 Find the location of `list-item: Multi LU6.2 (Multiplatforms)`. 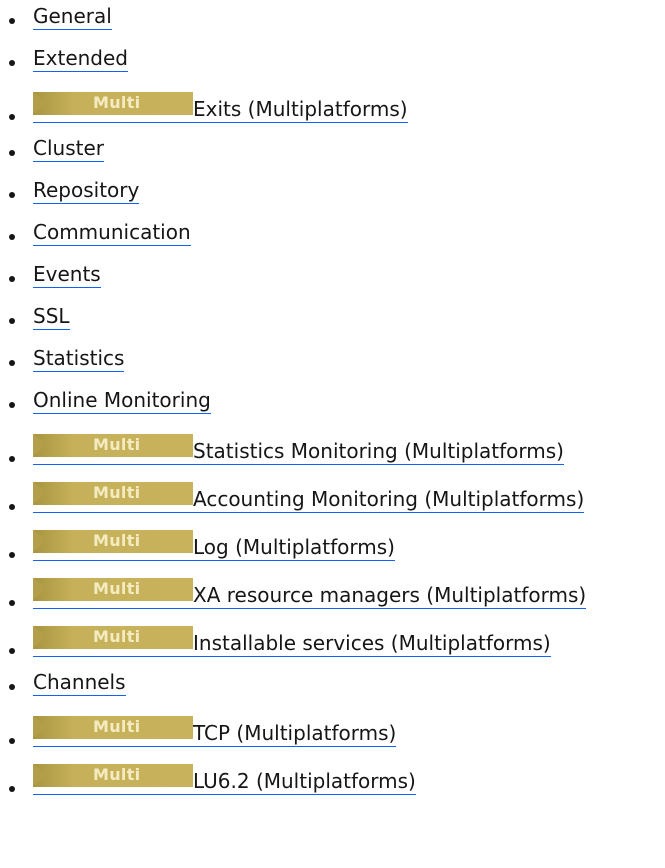

list-item: Multi LU6.2 (Multiplatforms) is located at coordinates (332, 780).